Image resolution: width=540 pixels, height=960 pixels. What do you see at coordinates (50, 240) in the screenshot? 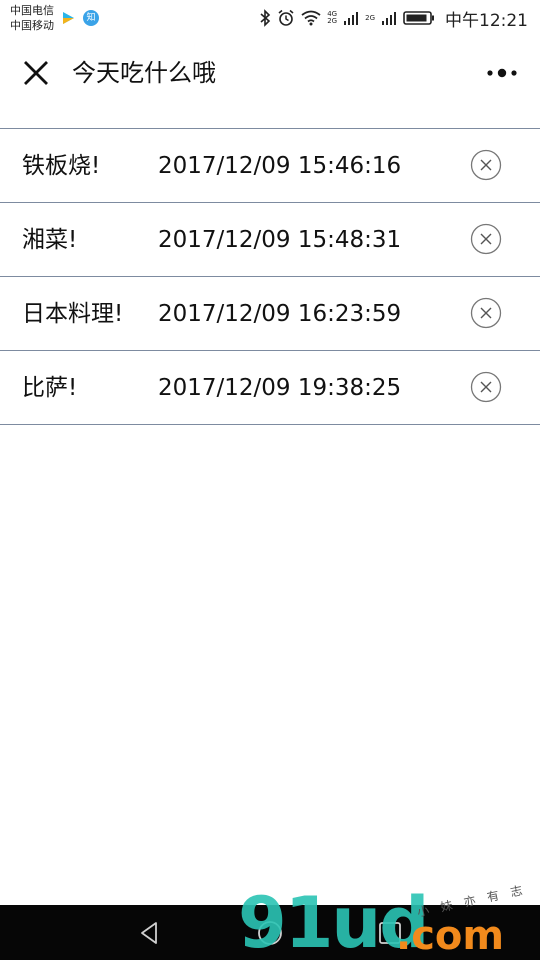
I see `record-name: 湘菜!` at bounding box center [50, 240].